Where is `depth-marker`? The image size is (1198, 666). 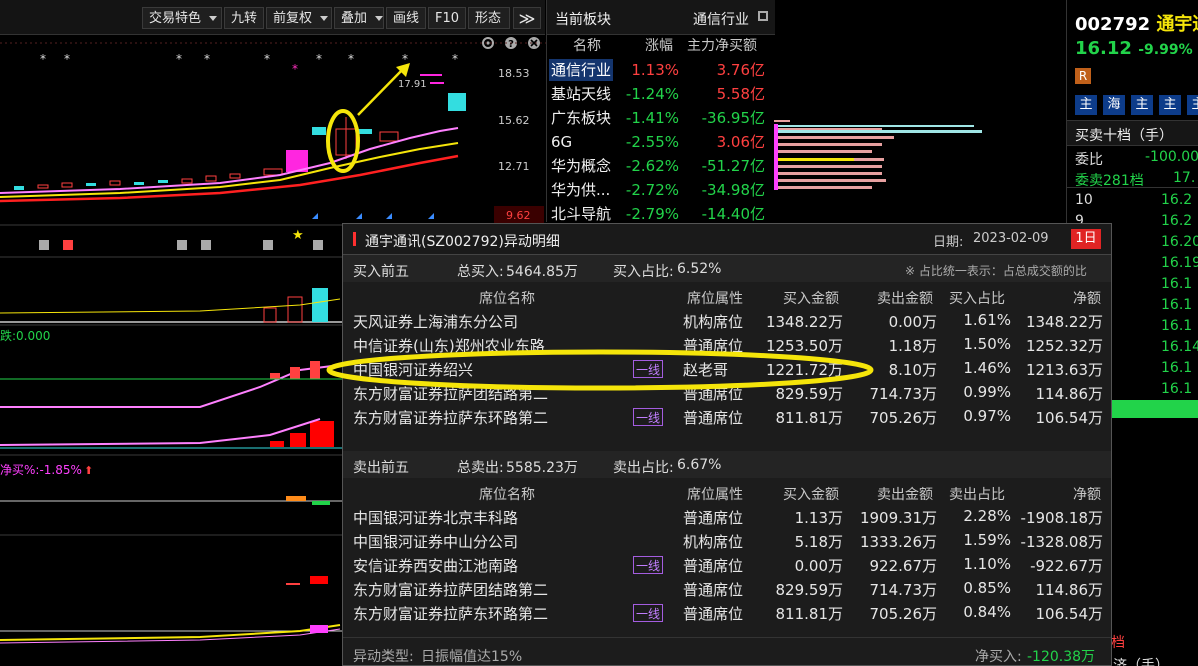 depth-marker is located at coordinates (776, 157).